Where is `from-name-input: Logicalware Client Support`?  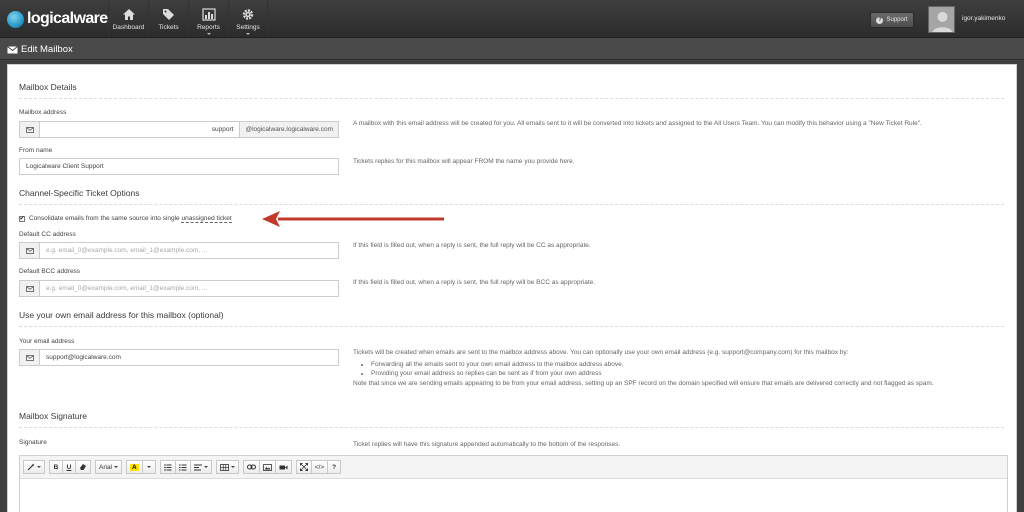
from-name-input: Logicalware Client Support is located at coordinates (179, 166).